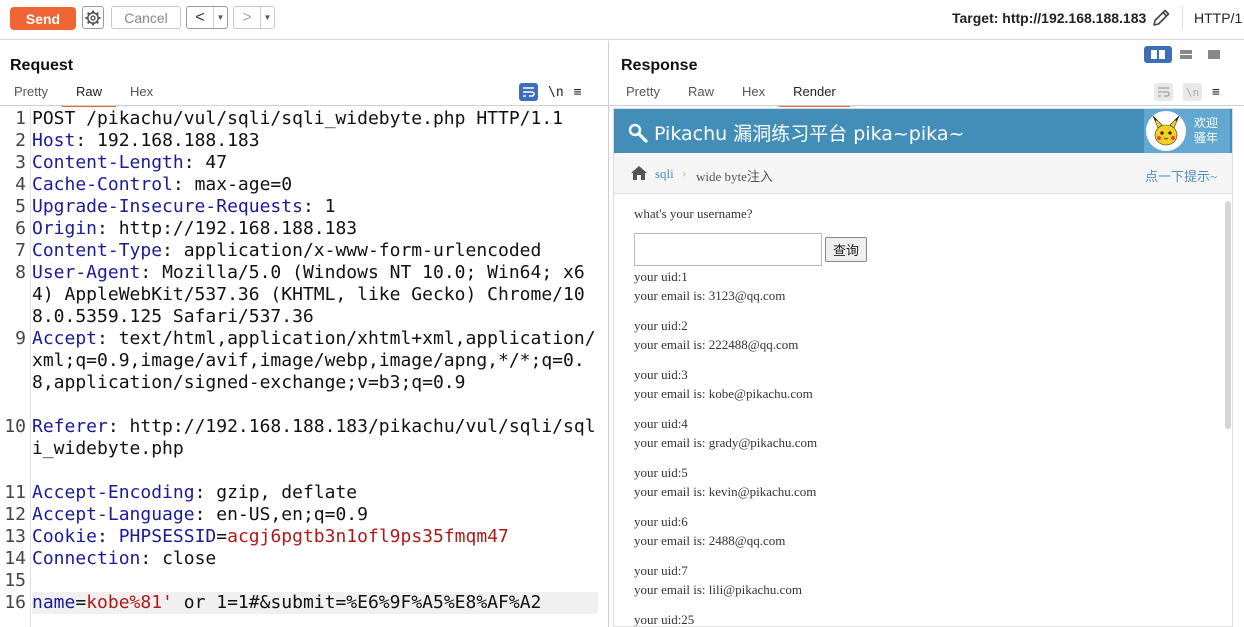 Image resolution: width=1244 pixels, height=627 pixels. What do you see at coordinates (1206, 138) in the screenshot?
I see `greeting-line-2: 骚年` at bounding box center [1206, 138].